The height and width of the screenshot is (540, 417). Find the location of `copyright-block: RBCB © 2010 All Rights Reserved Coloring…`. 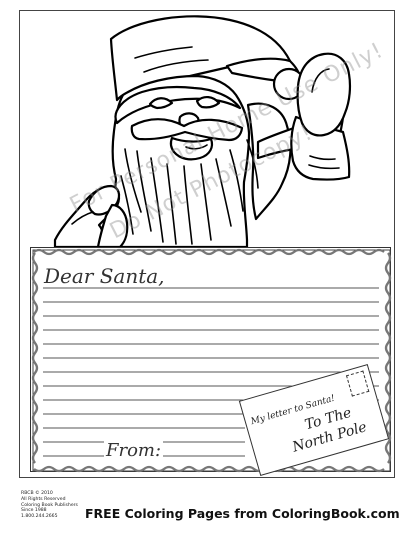

copyright-block: RBCB © 2010 All Rights Reserved Coloring… is located at coordinates (49, 505).